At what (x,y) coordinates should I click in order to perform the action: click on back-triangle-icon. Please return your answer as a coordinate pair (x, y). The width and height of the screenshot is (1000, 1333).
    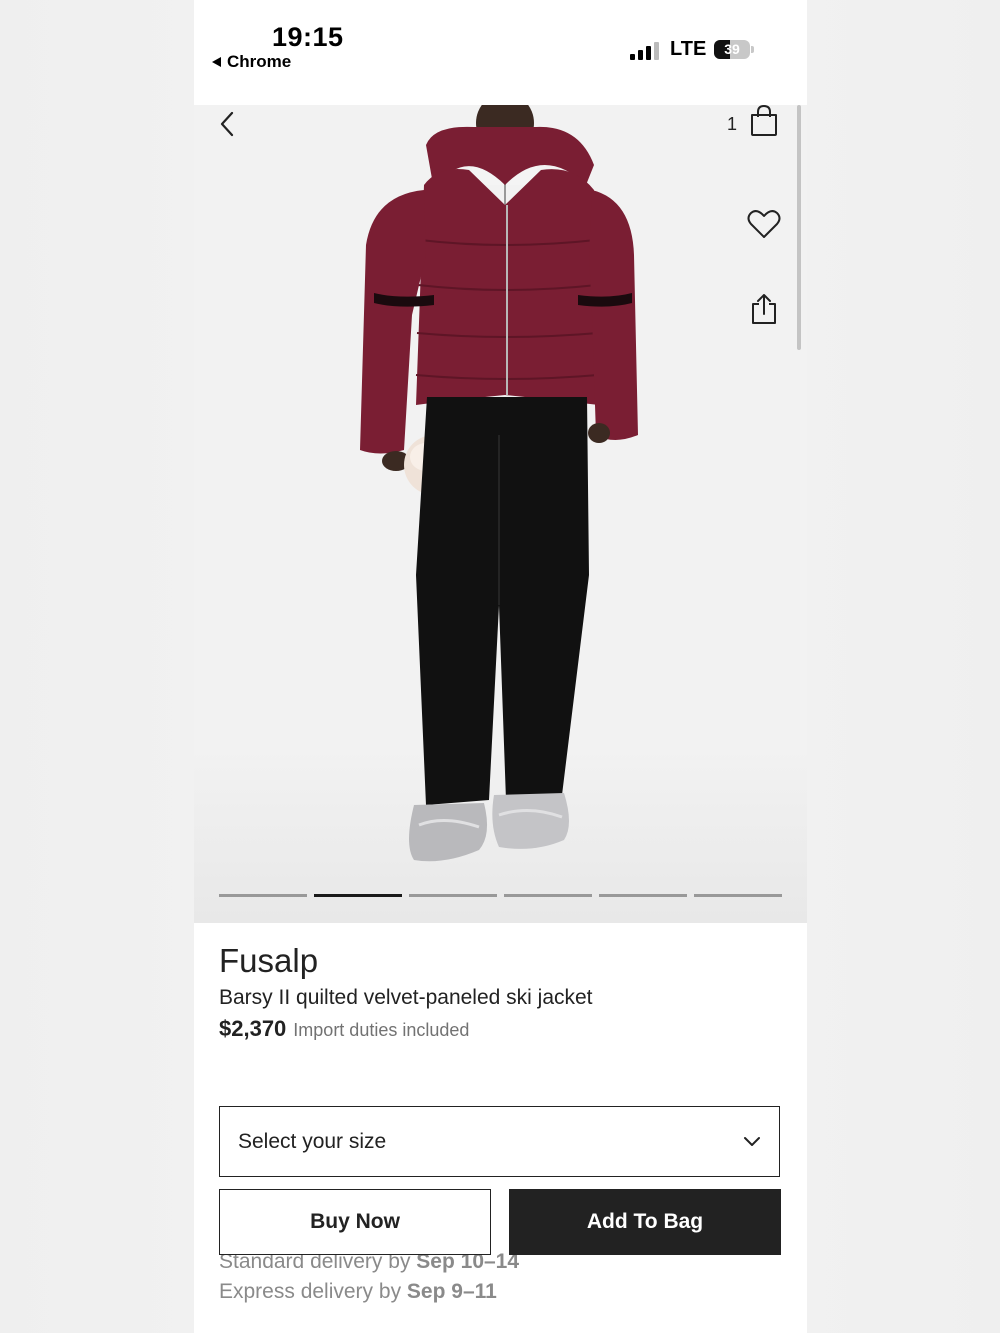
    Looking at the image, I should click on (216, 62).